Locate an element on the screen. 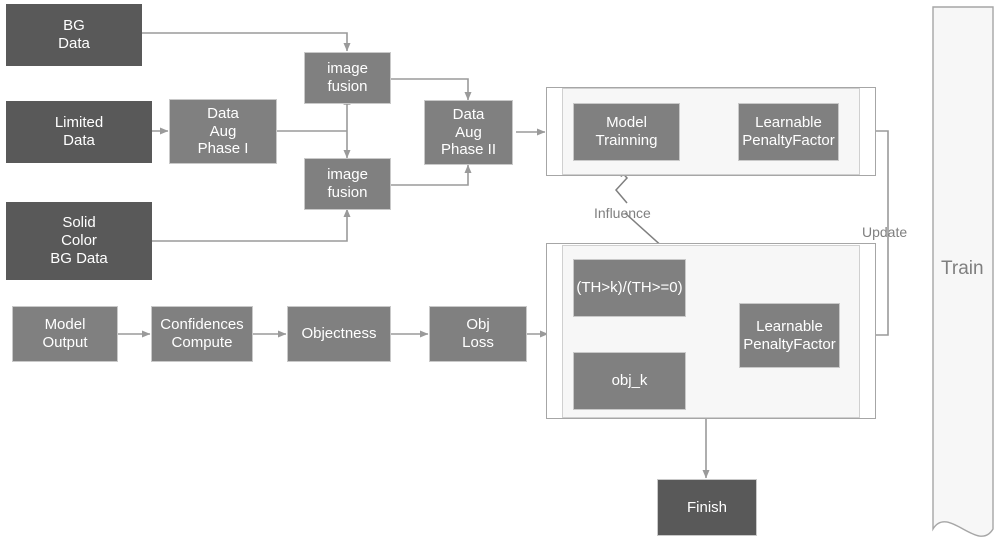 This screenshot has width=1000, height=552. node-objectness: Objectness is located at coordinates (339, 334).